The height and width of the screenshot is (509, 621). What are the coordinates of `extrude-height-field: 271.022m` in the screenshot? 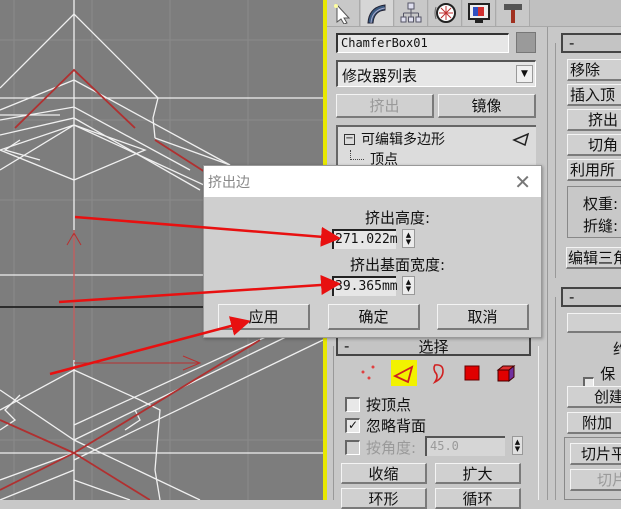 It's located at (365, 239).